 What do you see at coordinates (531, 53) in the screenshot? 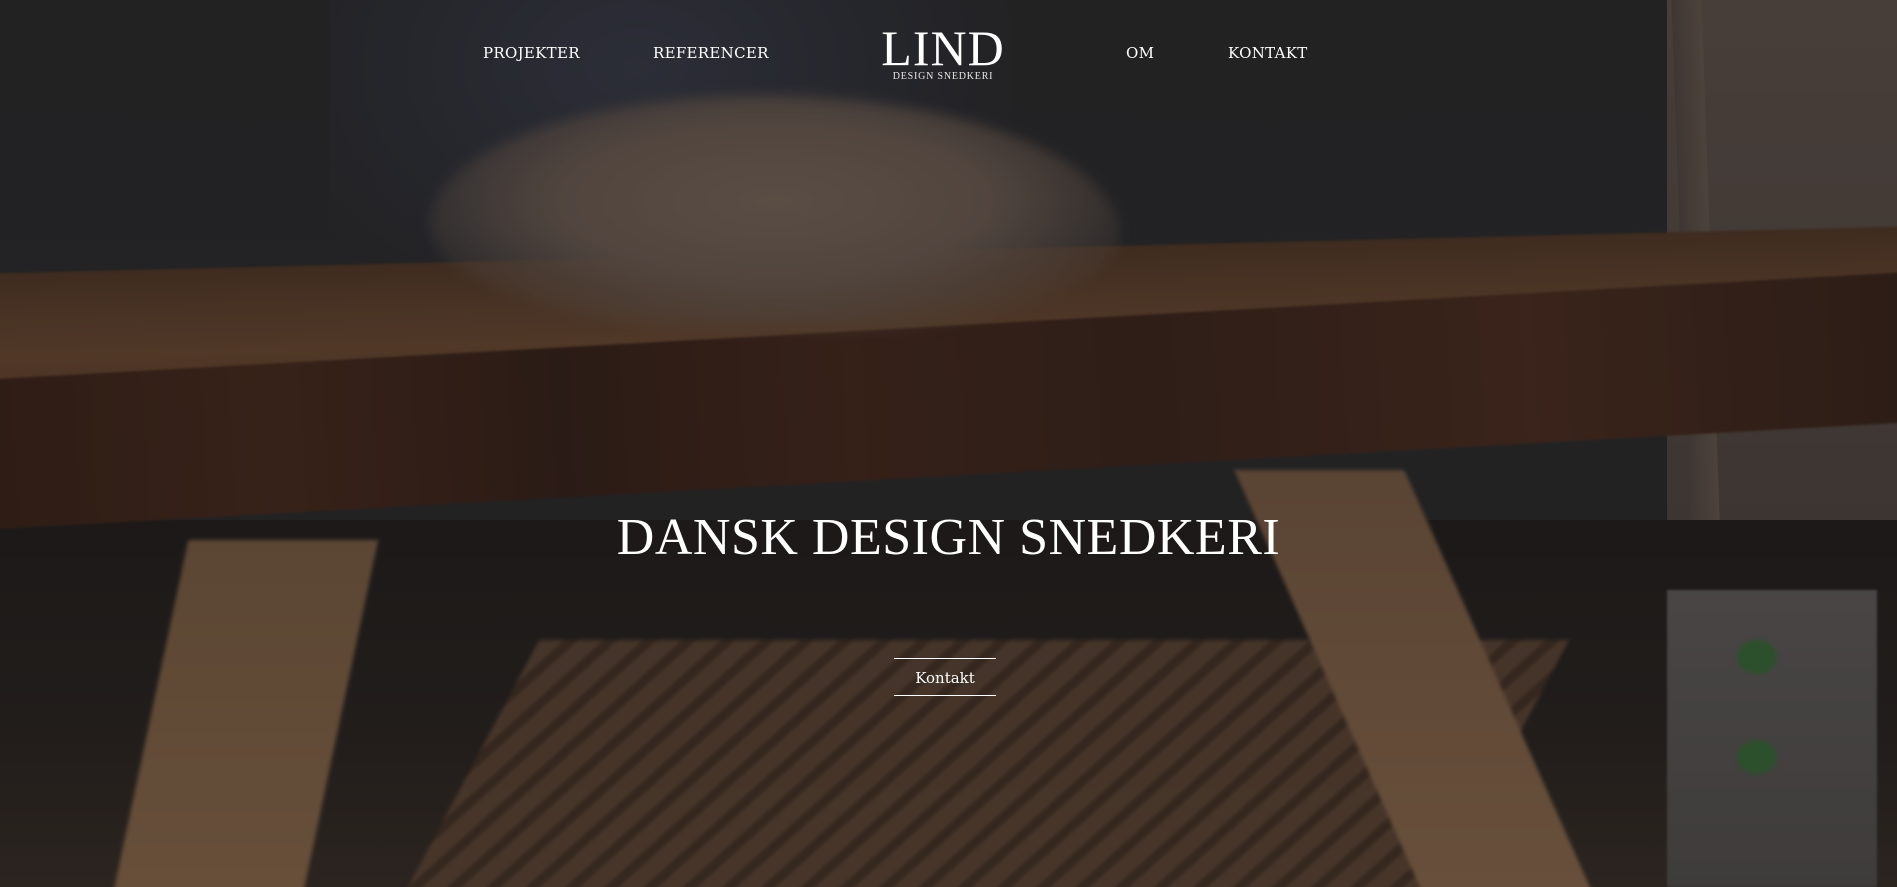
I see `nav-link-projekter: PROJEKTER` at bounding box center [531, 53].